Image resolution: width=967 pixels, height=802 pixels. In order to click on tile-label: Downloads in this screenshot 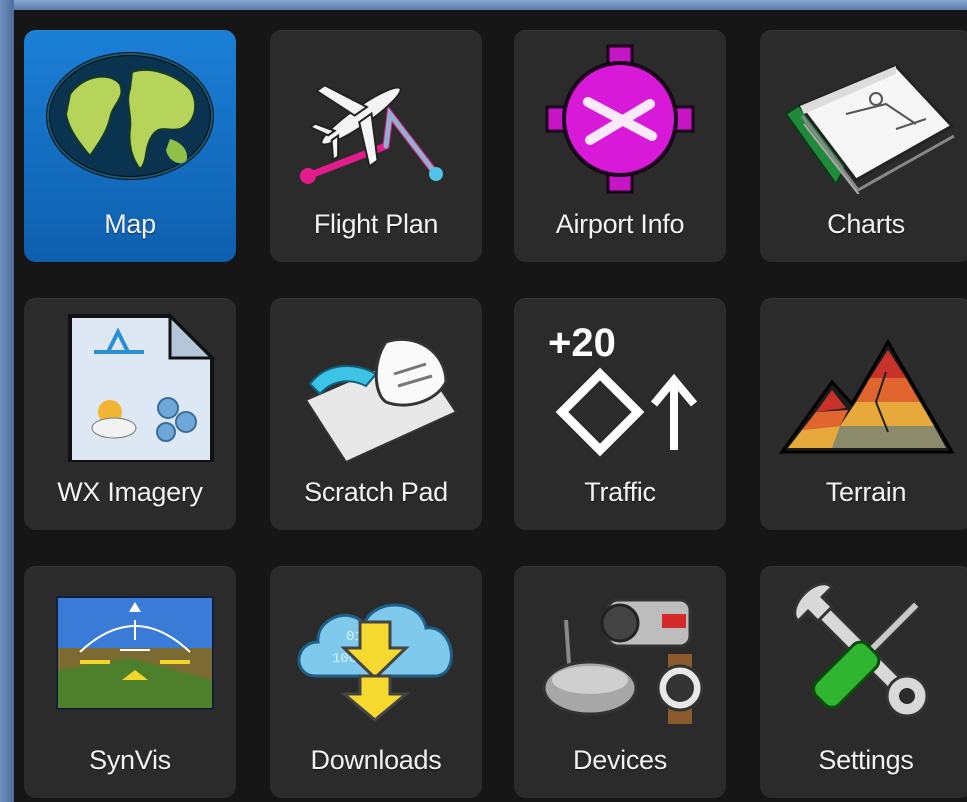, I will do `click(376, 760)`.